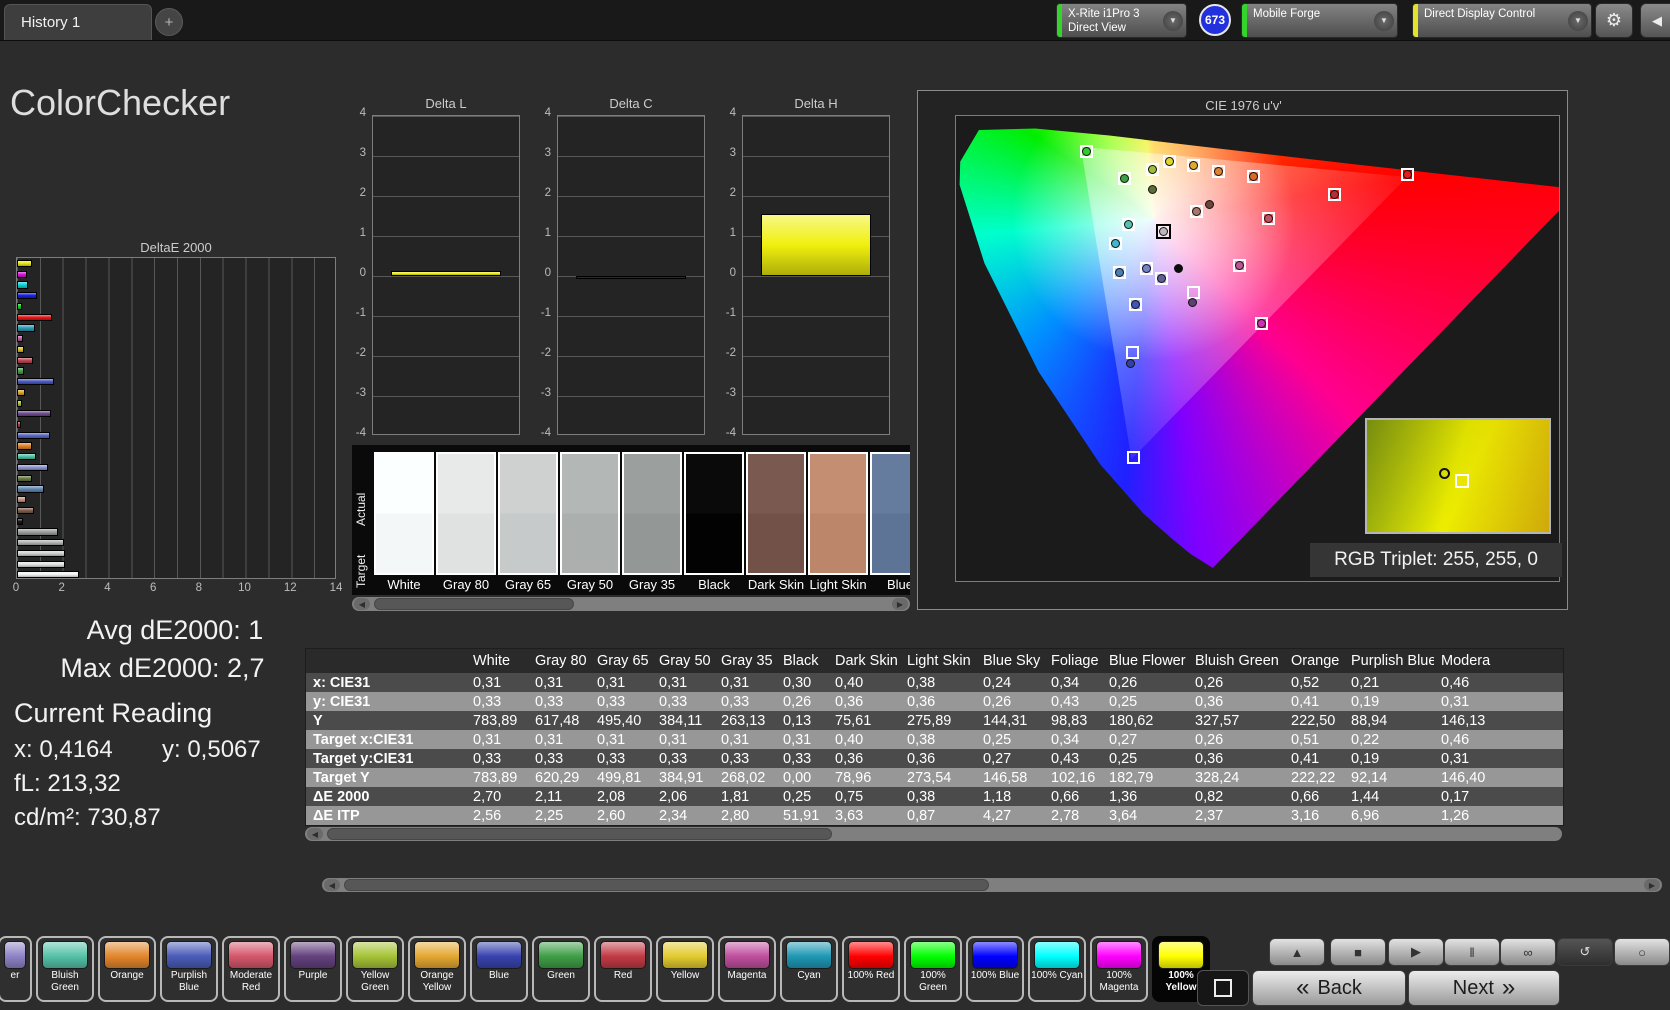 This screenshot has height=1010, width=1670. I want to click on table-cell: 783,89, so click(495, 777).